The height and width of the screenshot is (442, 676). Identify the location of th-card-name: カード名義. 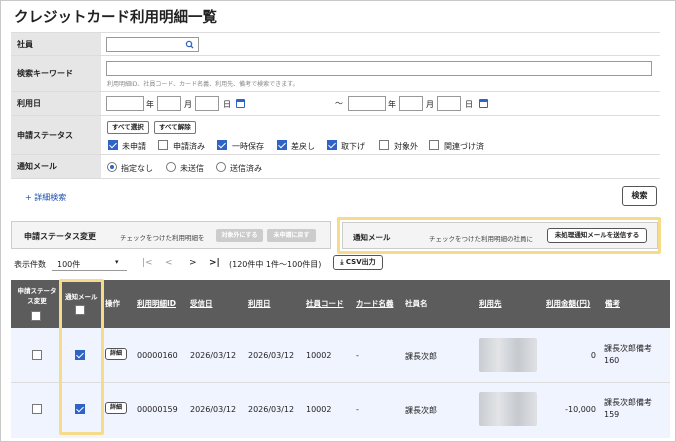
(375, 304).